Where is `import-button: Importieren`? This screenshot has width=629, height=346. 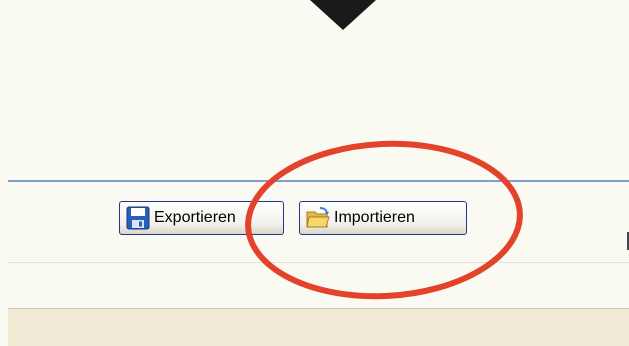 import-button: Importieren is located at coordinates (383, 218).